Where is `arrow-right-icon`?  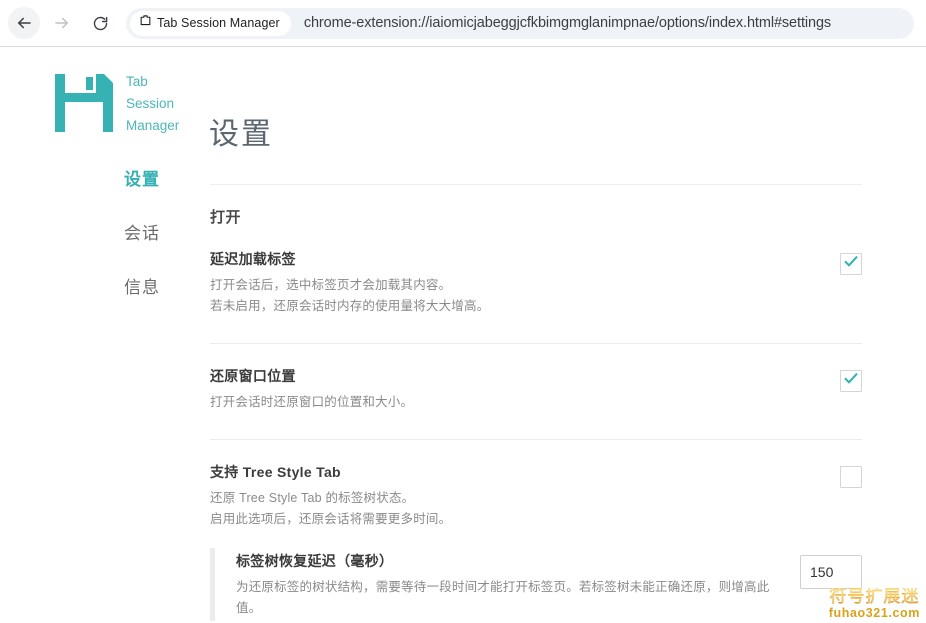
arrow-right-icon is located at coordinates (62, 23).